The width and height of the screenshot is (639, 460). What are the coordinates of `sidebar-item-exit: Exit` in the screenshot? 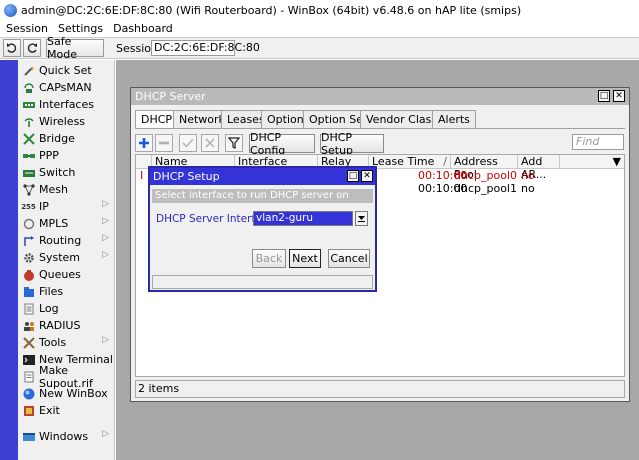 It's located at (66, 410).